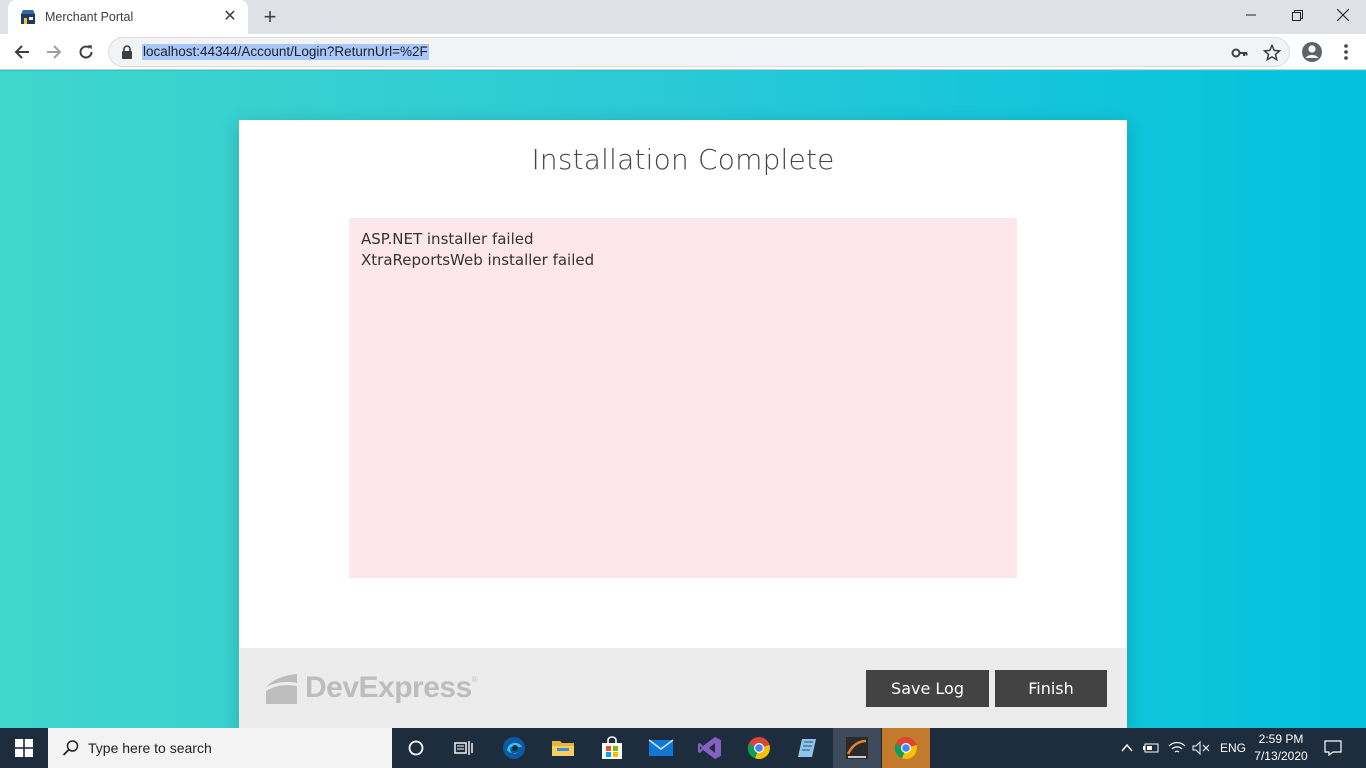 This screenshot has width=1366, height=768. What do you see at coordinates (683, 159) in the screenshot?
I see `dialog-title: Installation Complete` at bounding box center [683, 159].